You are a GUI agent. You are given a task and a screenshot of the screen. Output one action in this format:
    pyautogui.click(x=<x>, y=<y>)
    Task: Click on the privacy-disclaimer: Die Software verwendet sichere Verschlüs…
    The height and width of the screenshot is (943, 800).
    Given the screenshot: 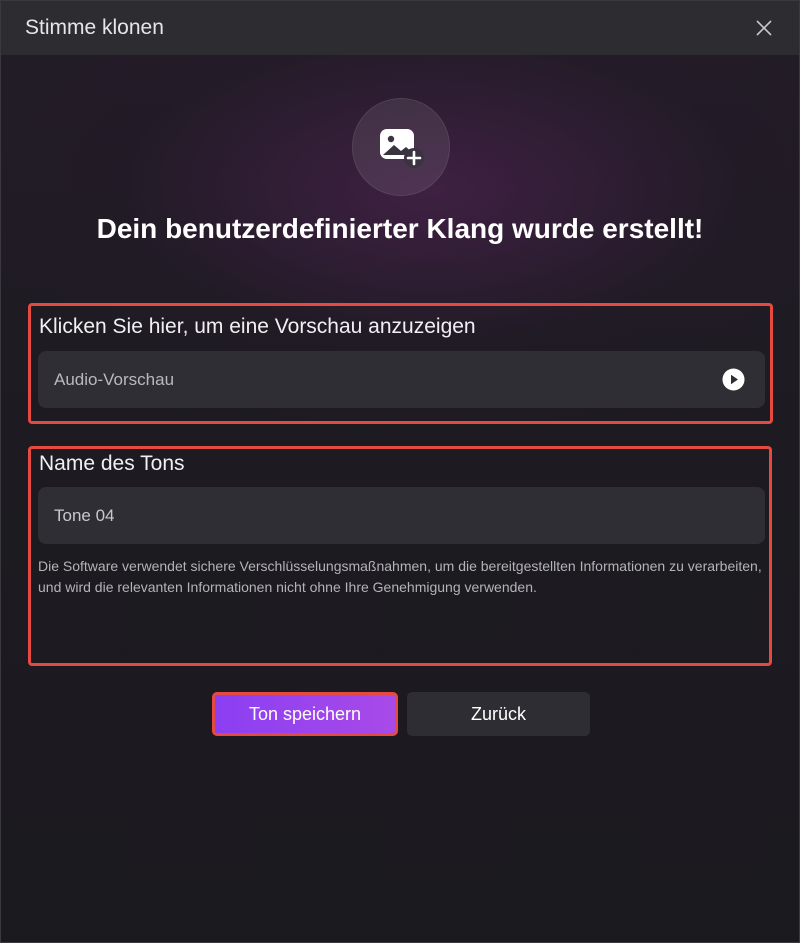 What is the action you would take?
    pyautogui.click(x=400, y=576)
    